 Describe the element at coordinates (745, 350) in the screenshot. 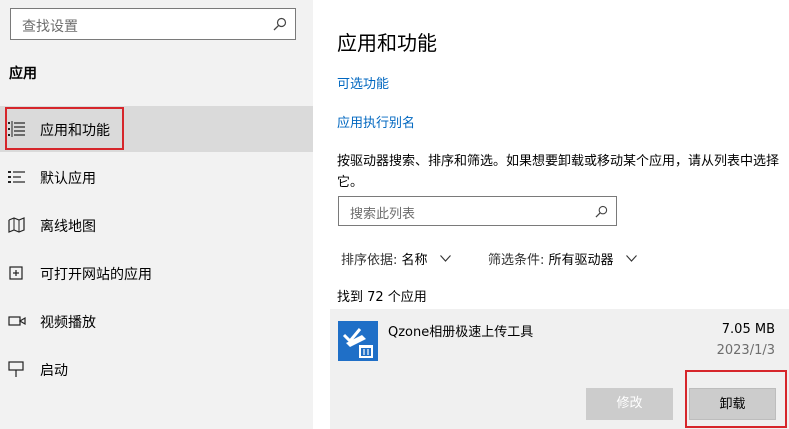

I see `app-install-date: 2023/1/3` at that location.